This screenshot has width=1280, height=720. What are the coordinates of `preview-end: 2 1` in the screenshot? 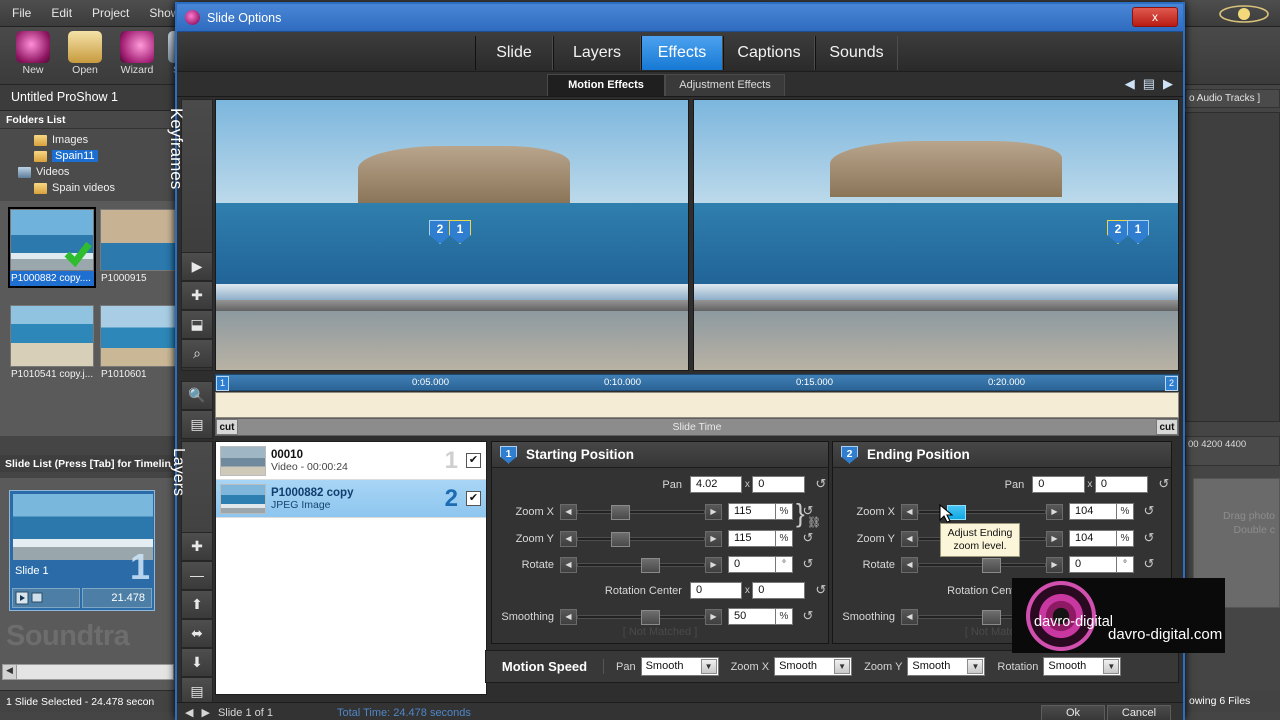 It's located at (936, 235).